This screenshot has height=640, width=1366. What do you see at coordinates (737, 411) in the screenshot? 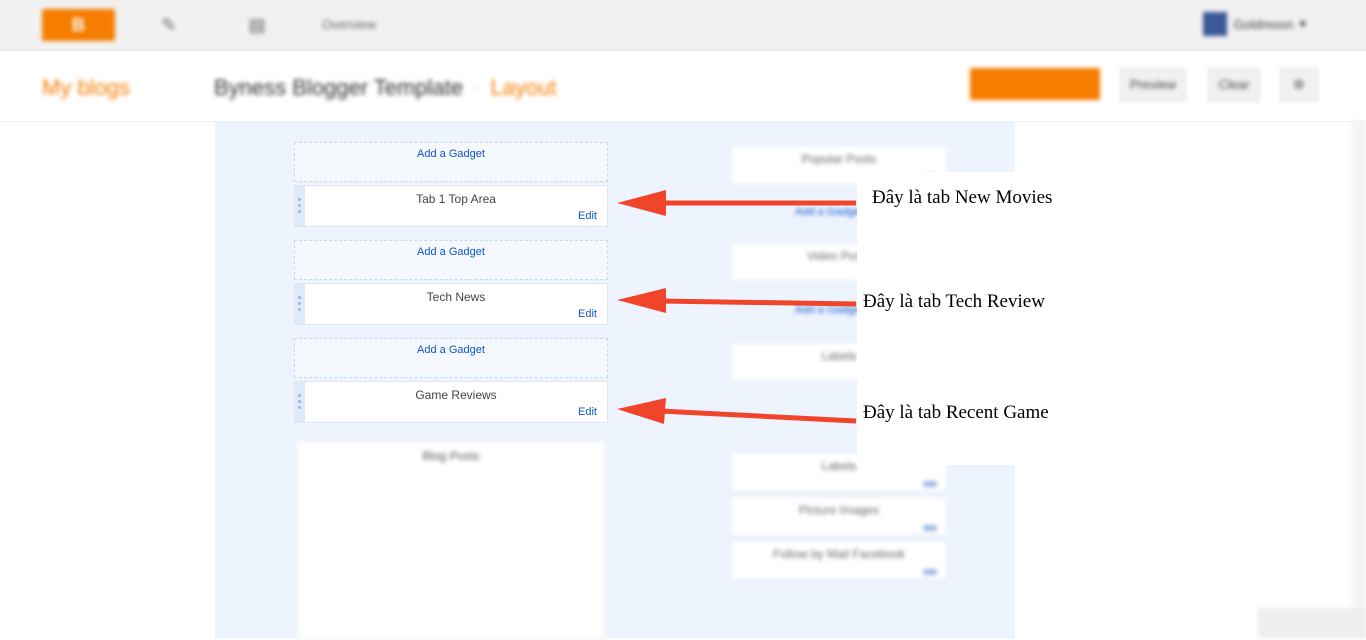
I see `arrow-recent-game` at bounding box center [737, 411].